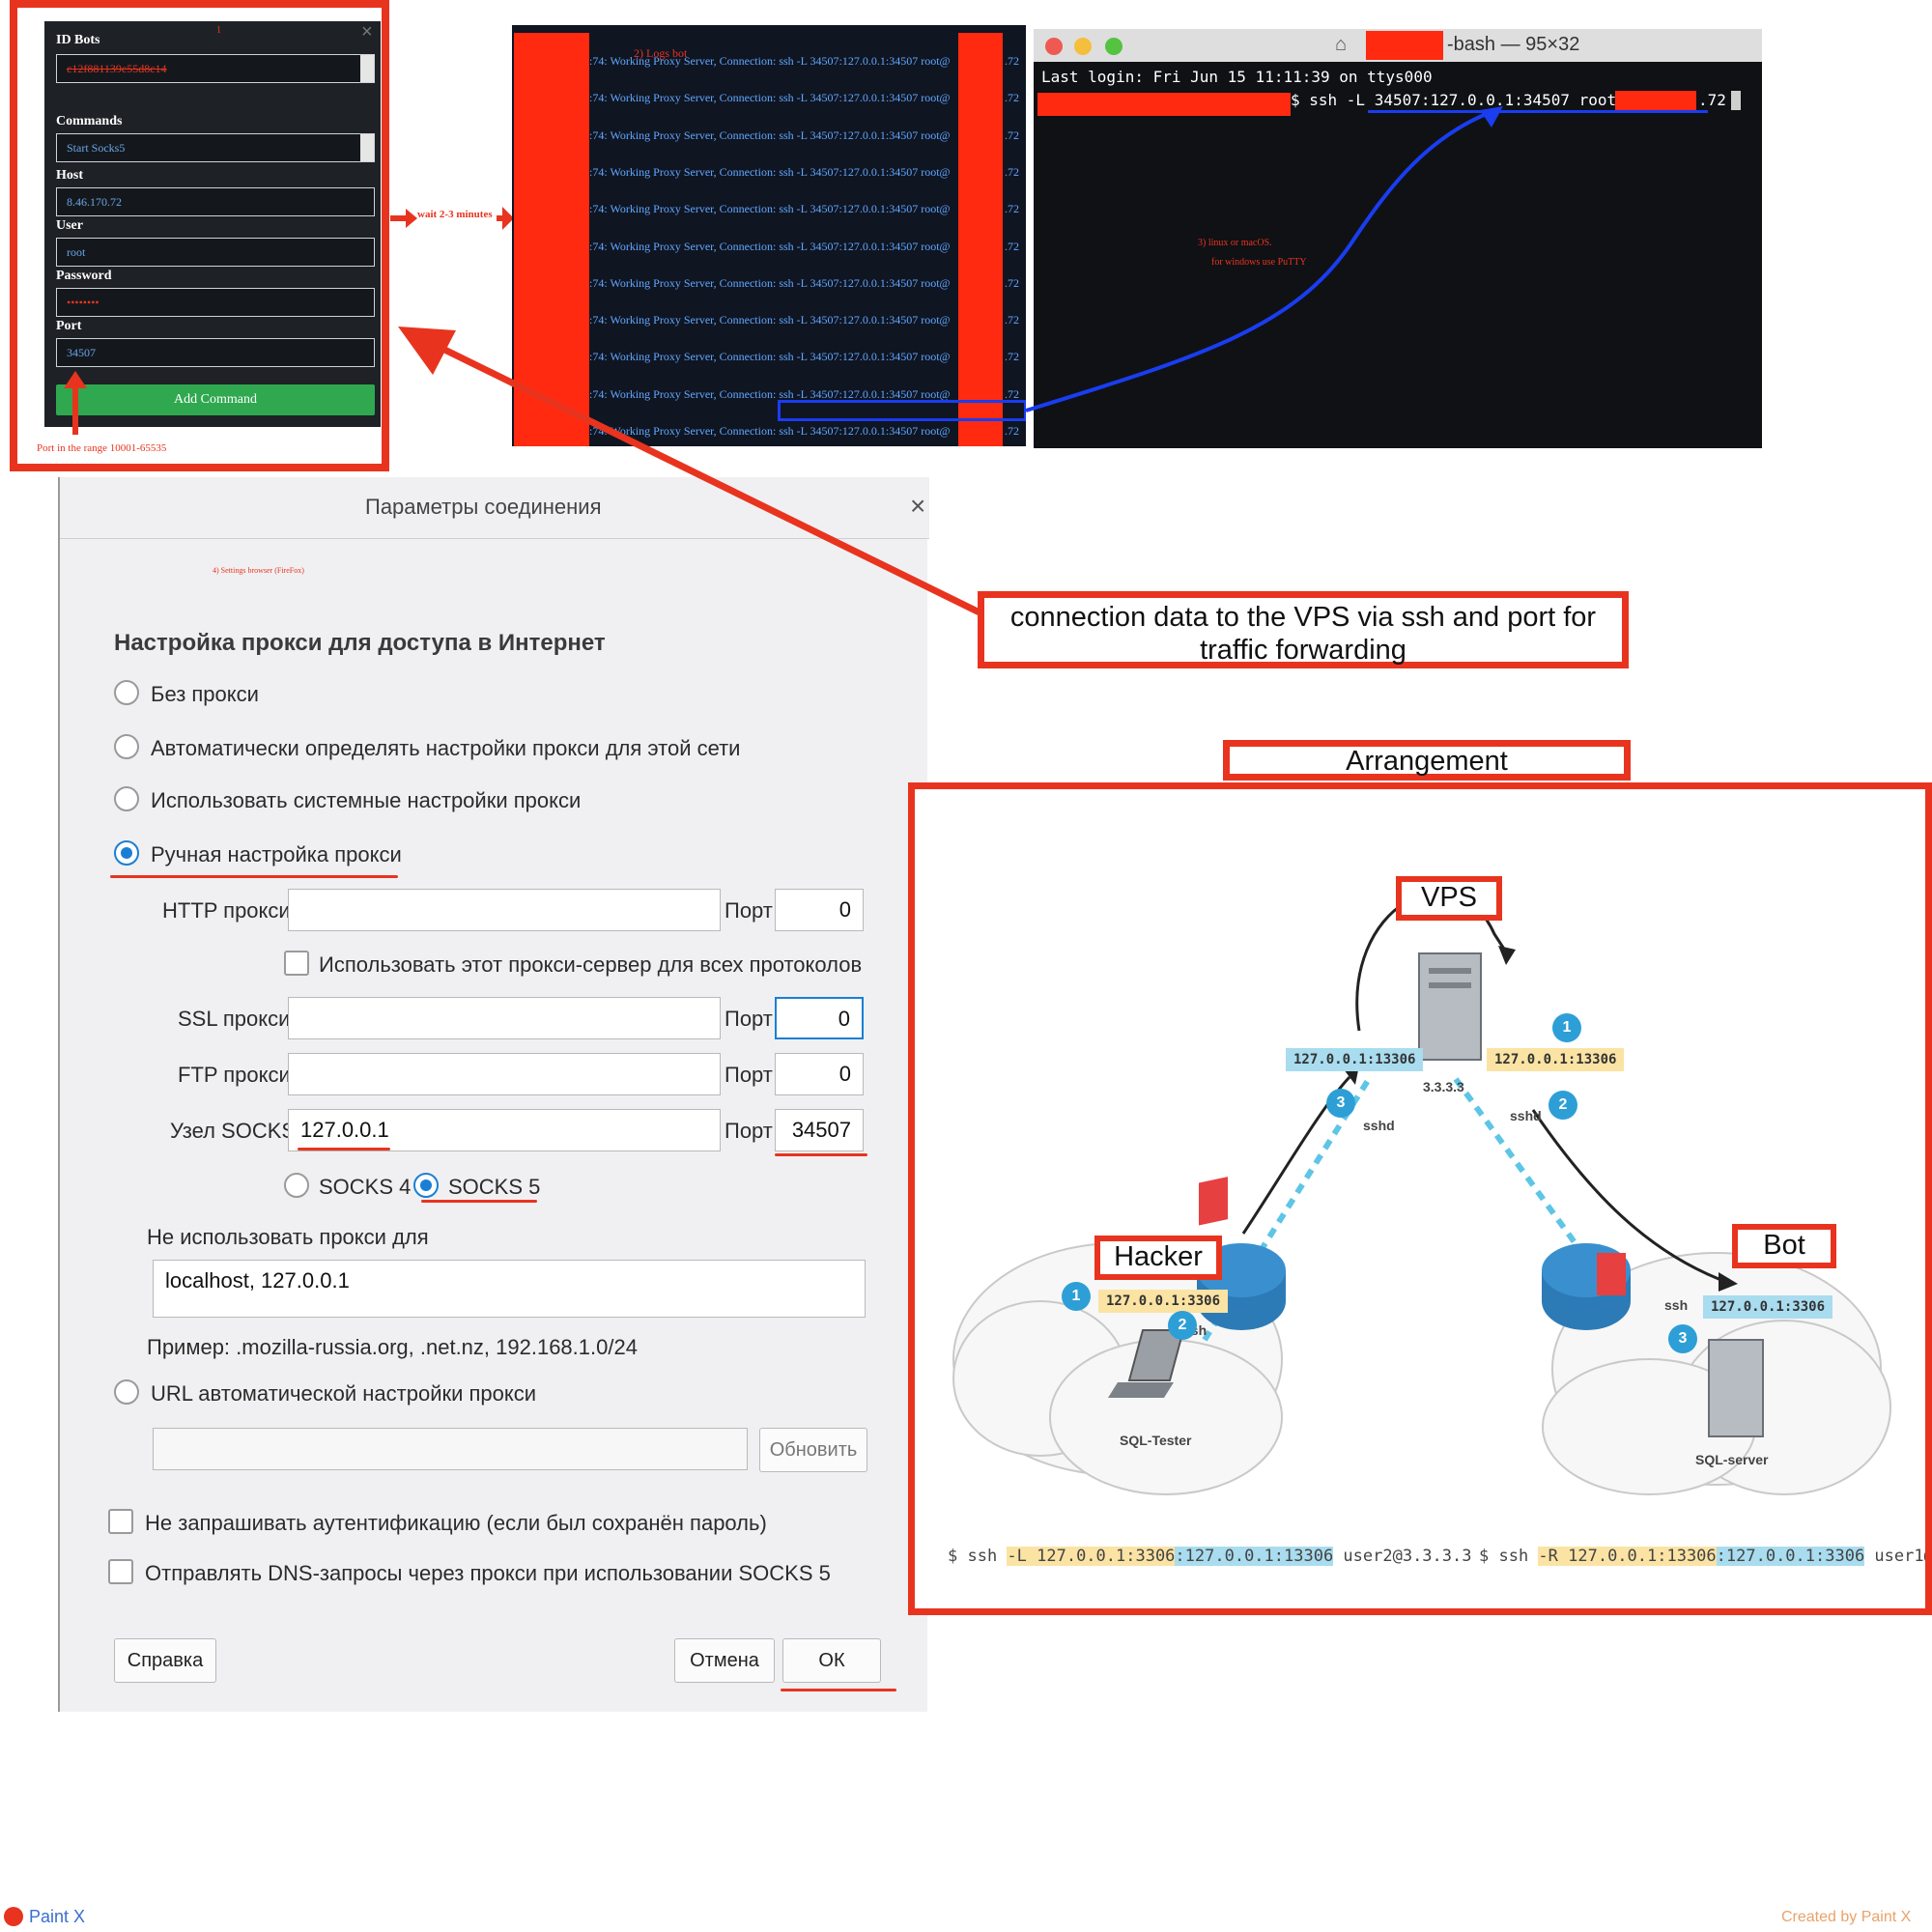  Describe the element at coordinates (1404, 45) in the screenshot. I see `redaction-user` at that location.